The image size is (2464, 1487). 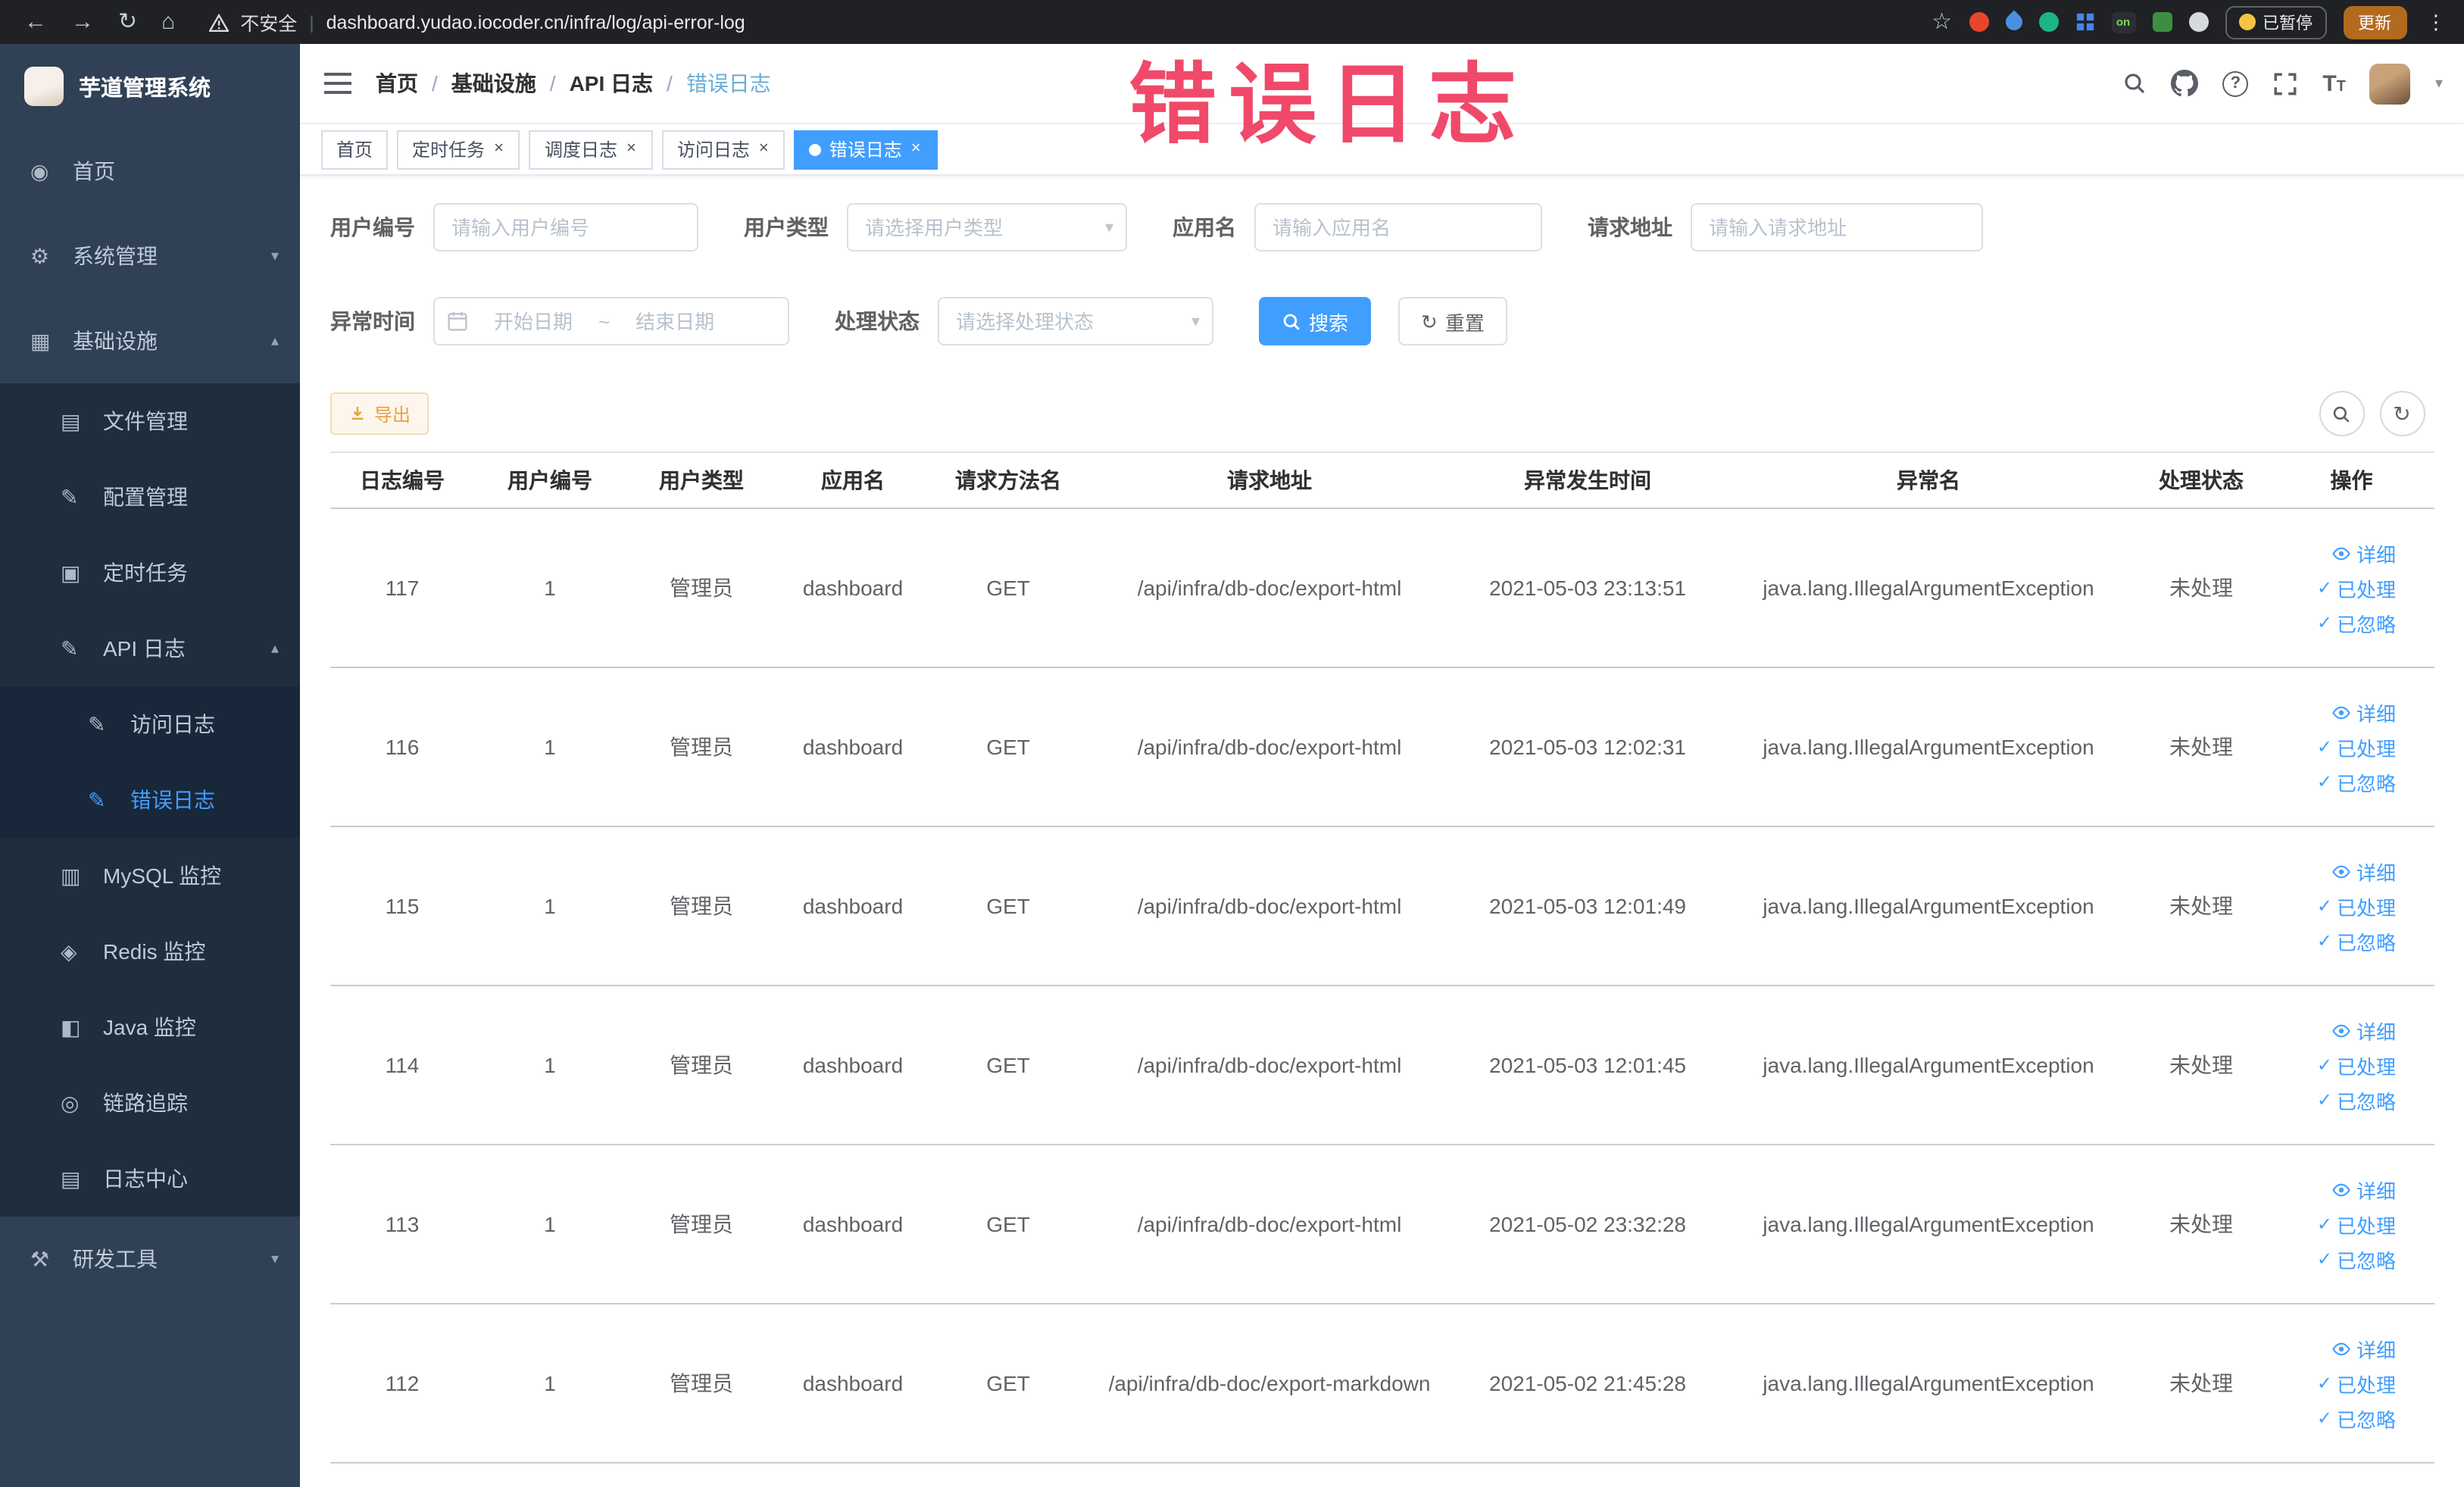 I want to click on extension-paw-icon, so click(x=2198, y=22).